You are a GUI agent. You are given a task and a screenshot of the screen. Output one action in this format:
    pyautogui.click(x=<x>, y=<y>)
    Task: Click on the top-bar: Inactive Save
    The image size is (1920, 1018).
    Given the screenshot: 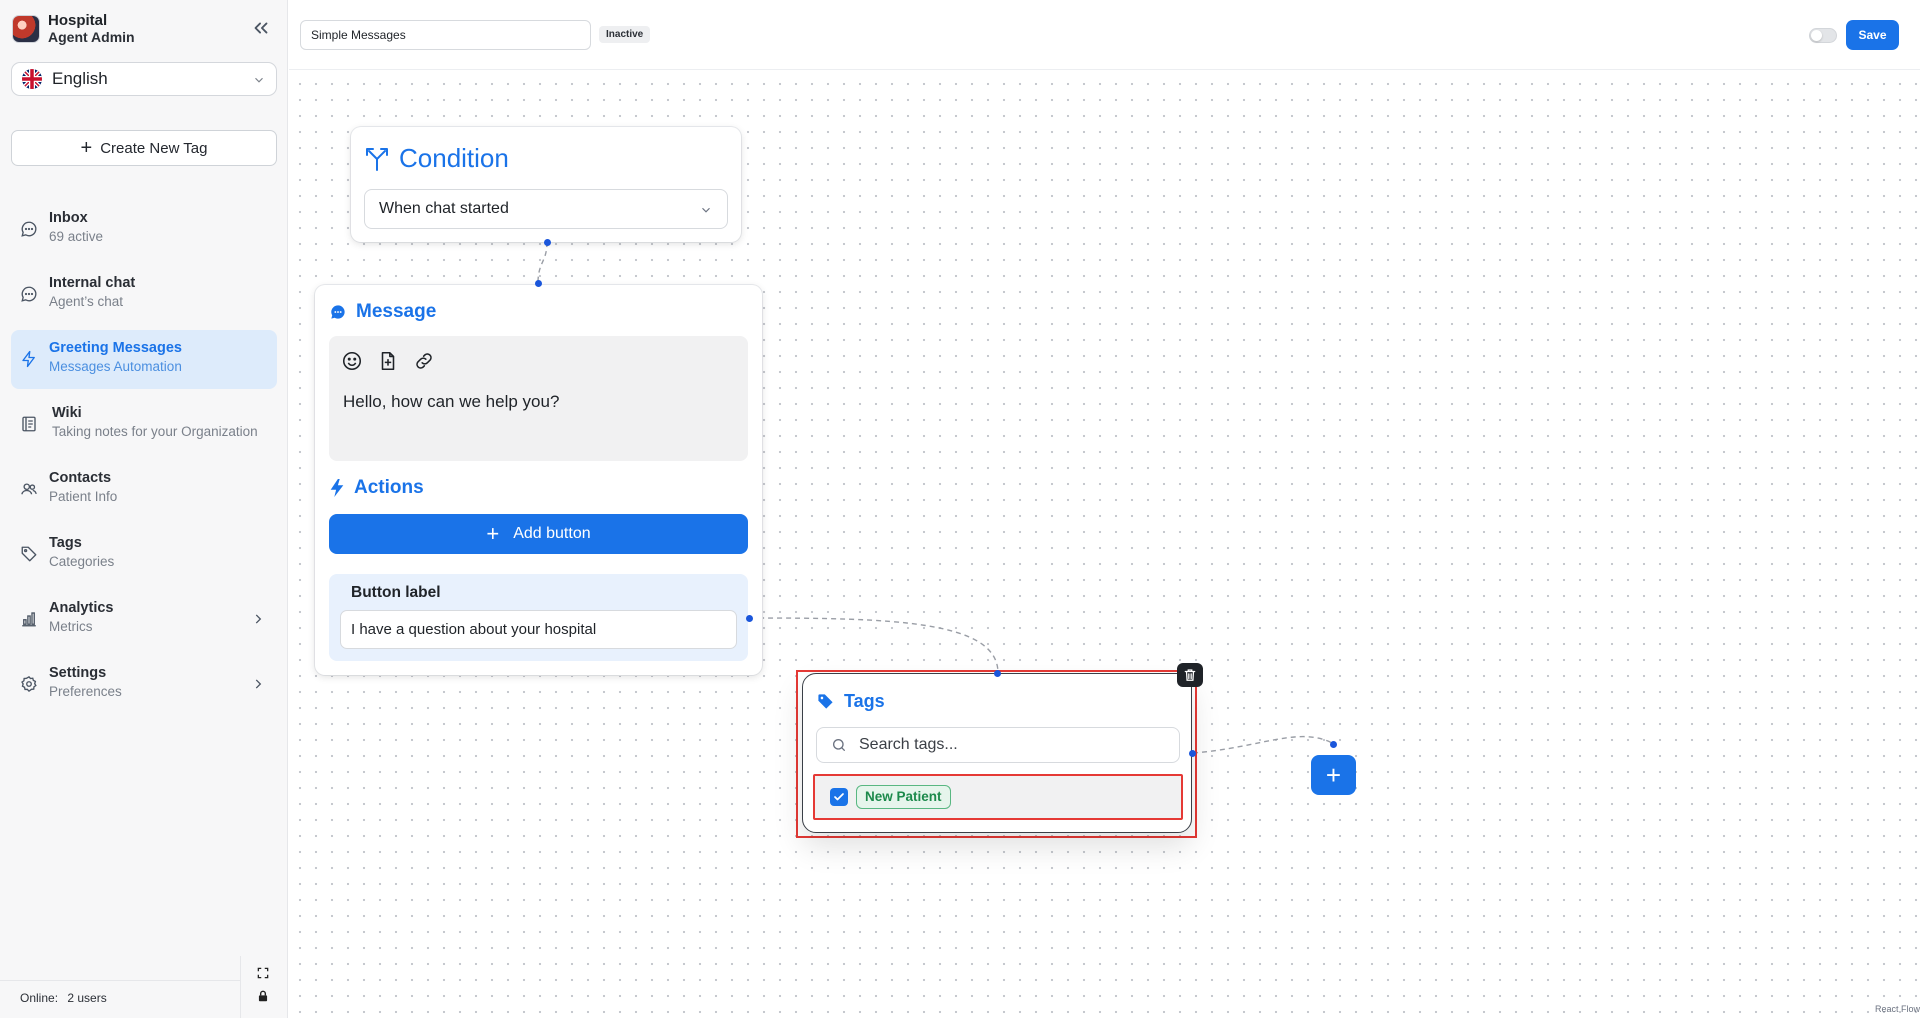 What is the action you would take?
    pyautogui.click(x=1104, y=35)
    